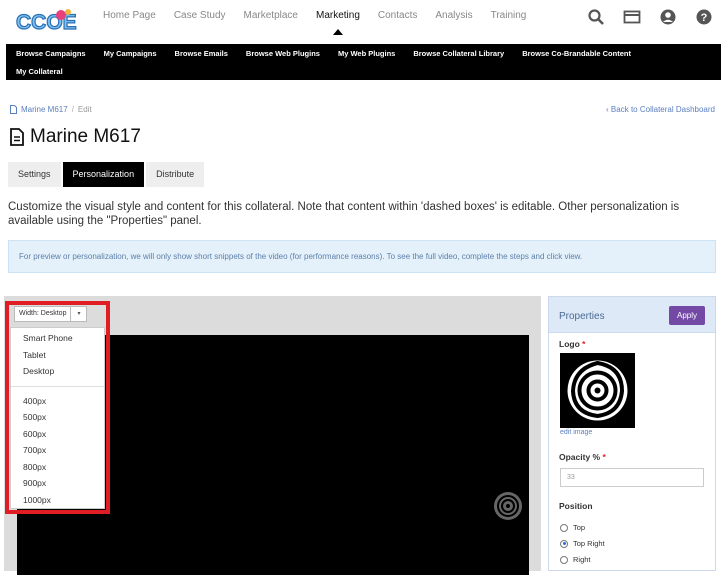 Image resolution: width=721 pixels, height=575 pixels. Describe the element at coordinates (17, 137) in the screenshot. I see `document-icon` at that location.